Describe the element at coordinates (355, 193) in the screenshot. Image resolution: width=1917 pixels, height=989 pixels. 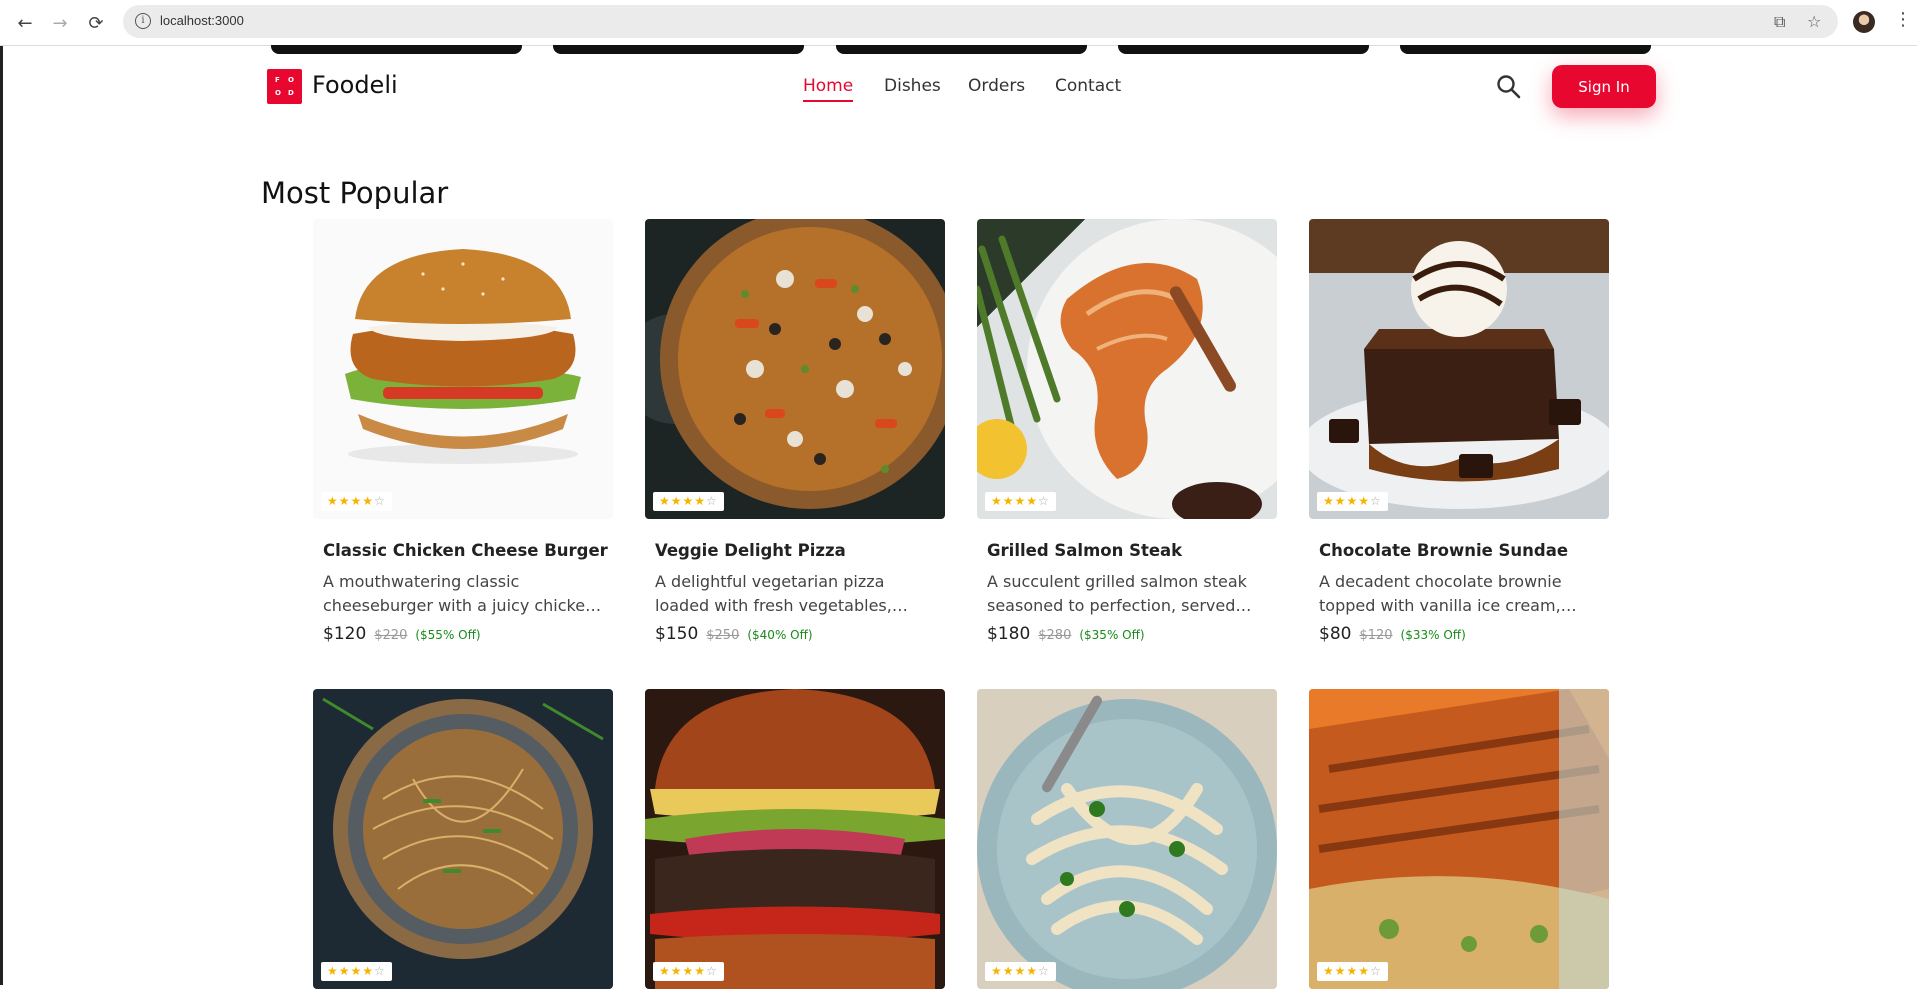
I see `section-title: Most Popular` at that location.